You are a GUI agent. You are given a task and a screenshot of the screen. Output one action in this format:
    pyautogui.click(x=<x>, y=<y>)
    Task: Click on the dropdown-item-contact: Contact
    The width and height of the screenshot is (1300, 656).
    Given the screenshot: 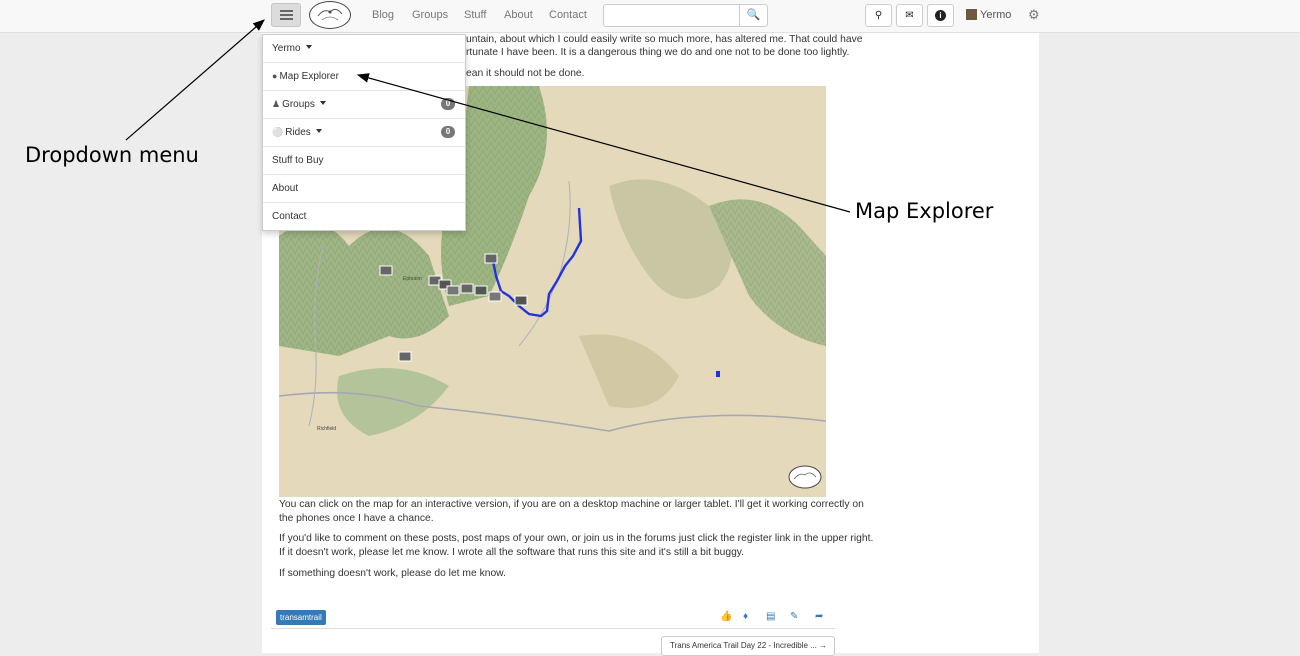 What is the action you would take?
    pyautogui.click(x=364, y=217)
    